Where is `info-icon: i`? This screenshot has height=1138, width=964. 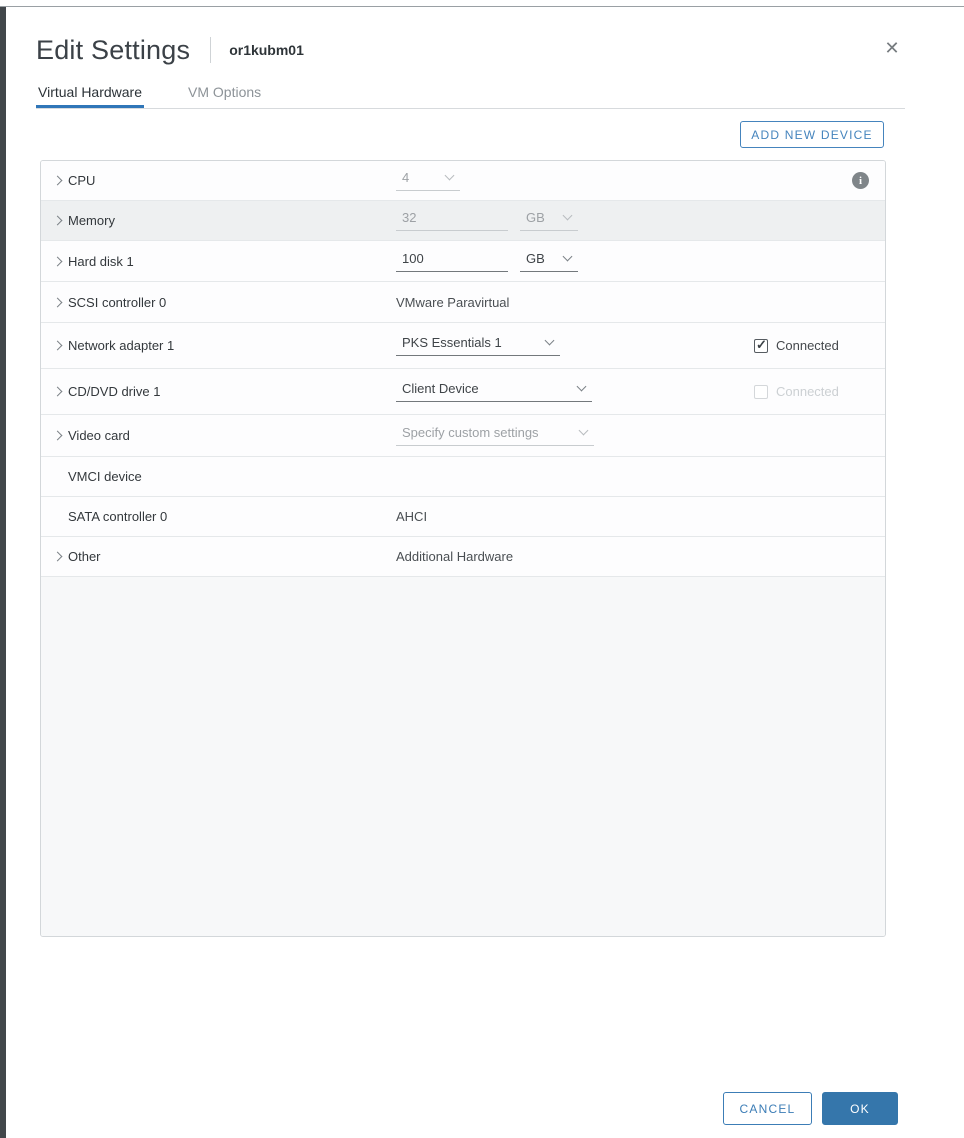
info-icon: i is located at coordinates (860, 180).